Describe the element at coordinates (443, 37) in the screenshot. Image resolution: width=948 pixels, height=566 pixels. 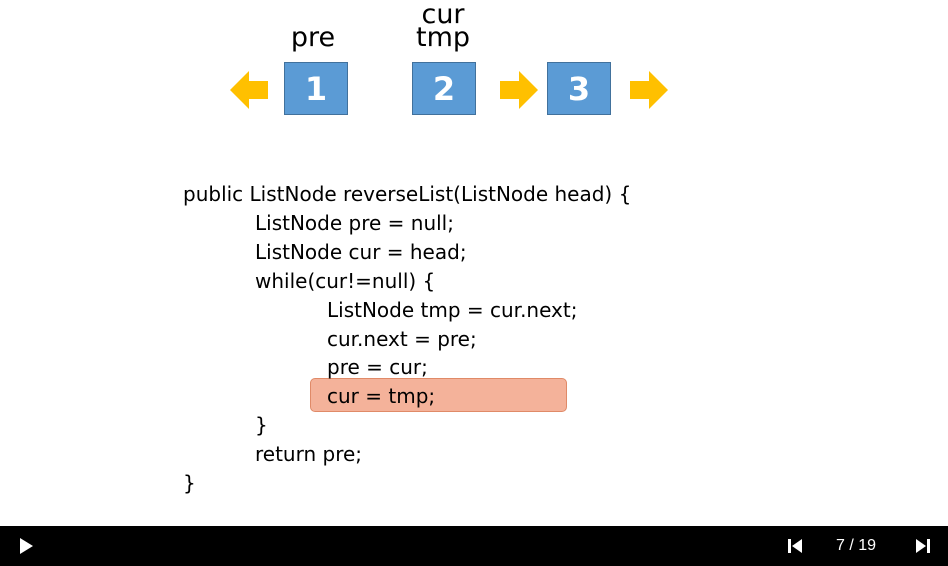
I see `pointer-label-tmp: tmp` at that location.